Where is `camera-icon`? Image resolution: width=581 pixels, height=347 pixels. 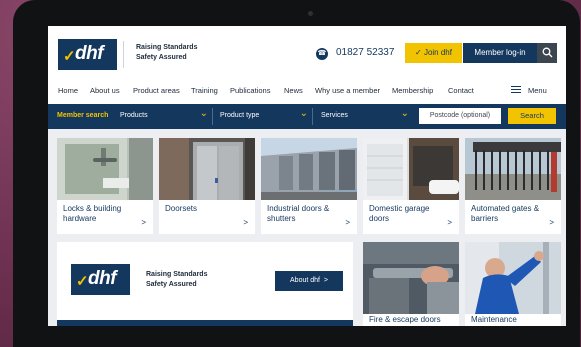 camera-icon is located at coordinates (310, 13).